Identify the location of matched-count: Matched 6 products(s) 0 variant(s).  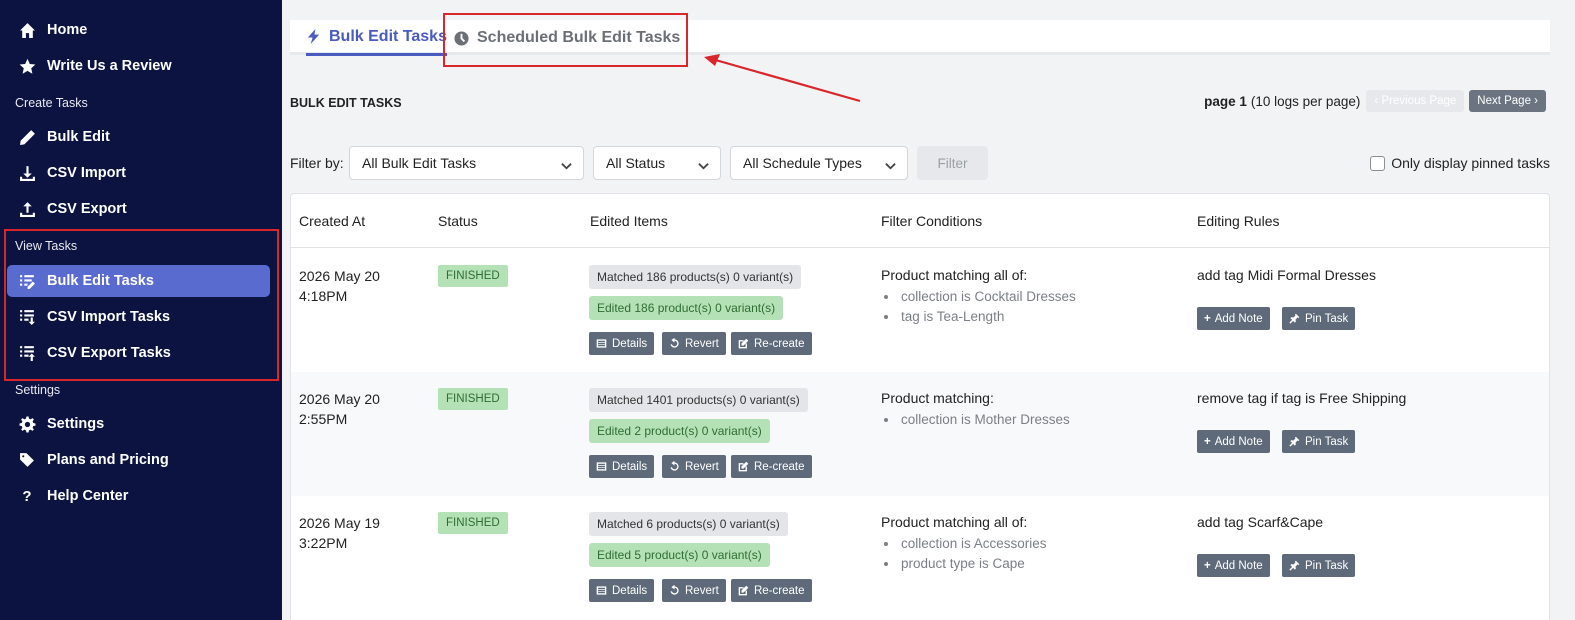
(688, 524).